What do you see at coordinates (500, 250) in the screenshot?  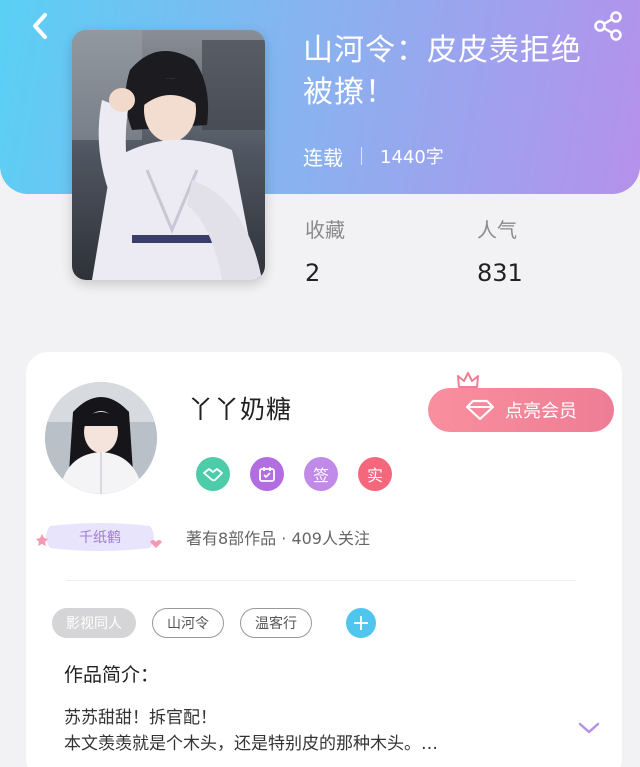 I see `popularity-stat: 人气 831` at bounding box center [500, 250].